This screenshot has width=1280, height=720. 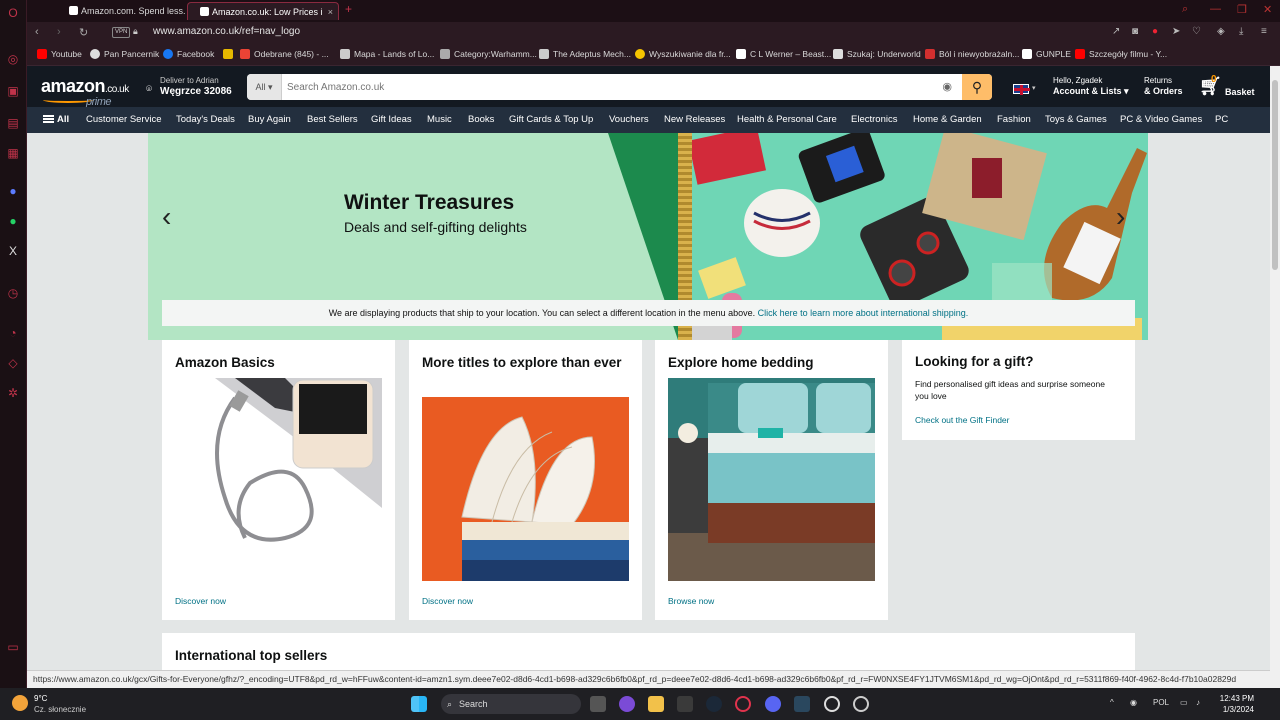 I want to click on subnav-music: Music, so click(x=439, y=119).